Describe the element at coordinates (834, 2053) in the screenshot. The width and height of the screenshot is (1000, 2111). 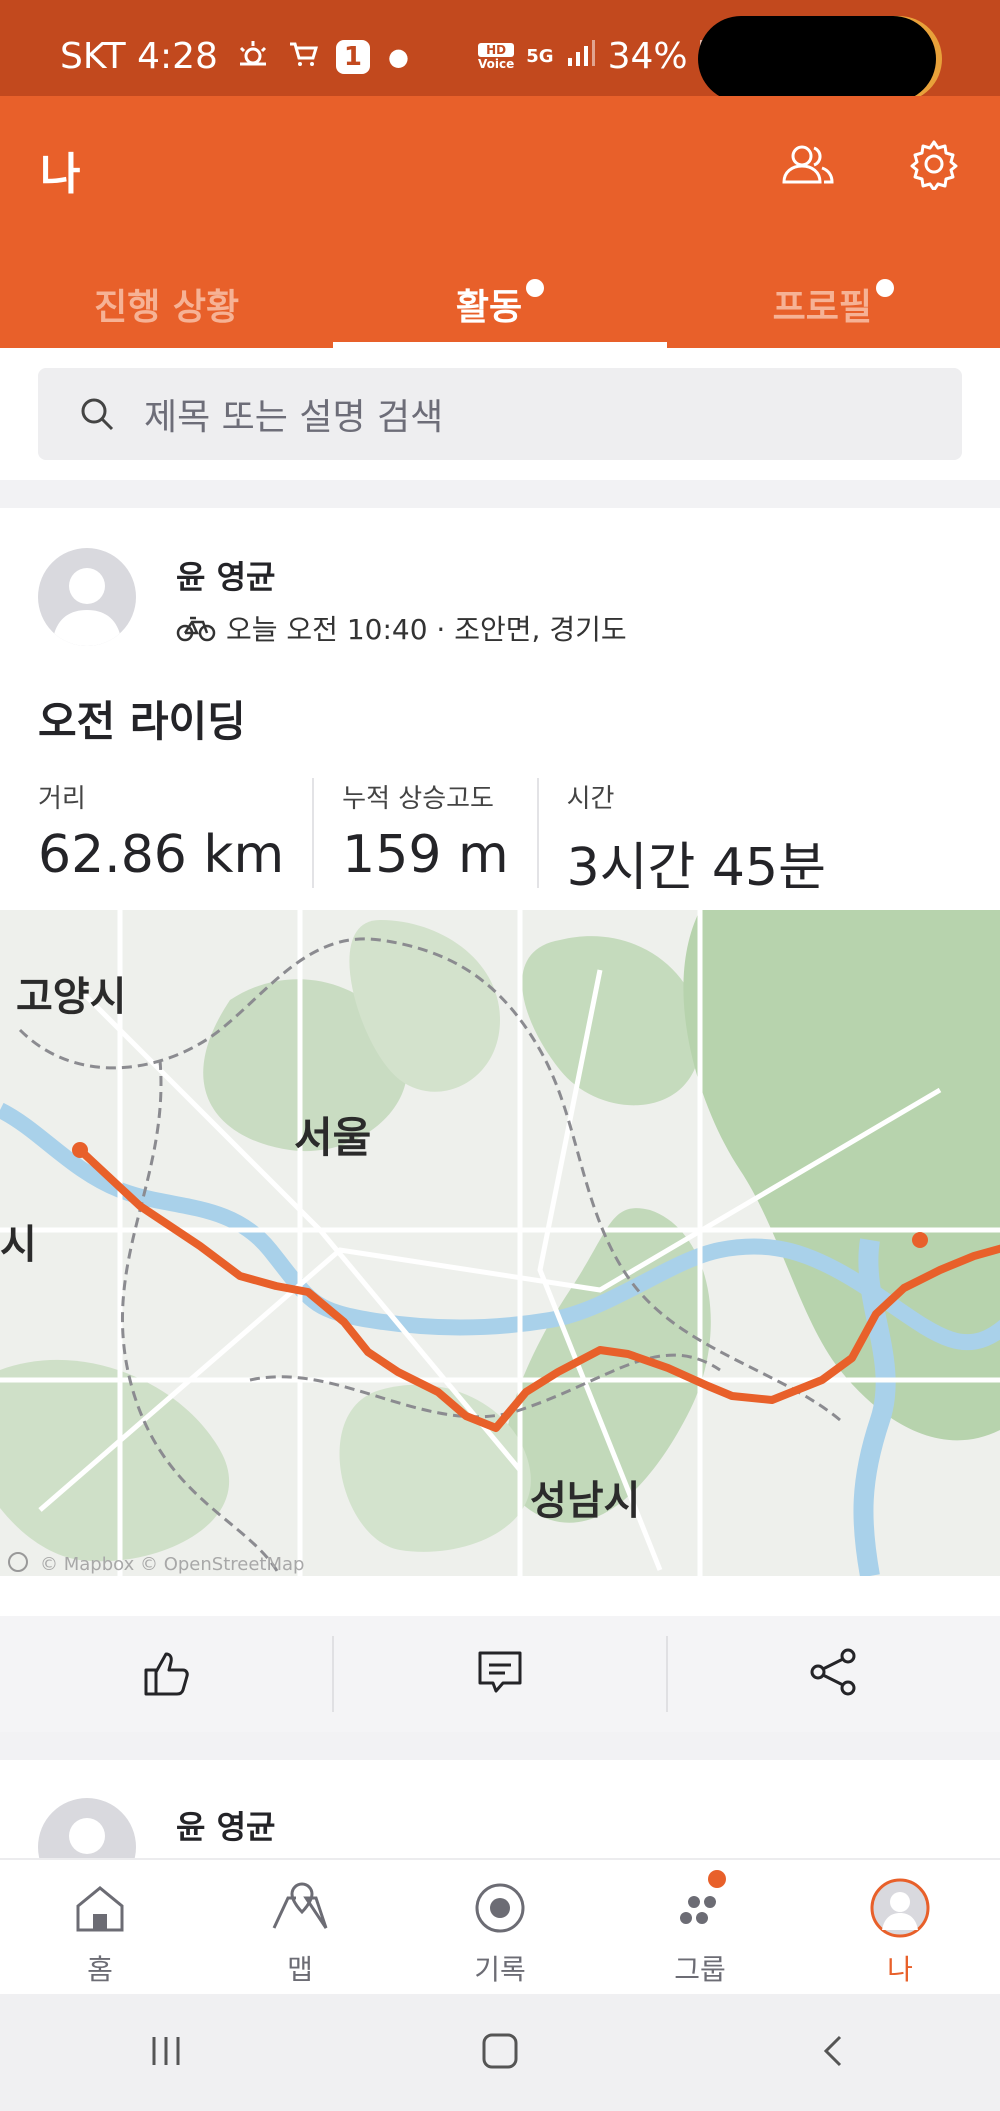
I see `back-button` at that location.